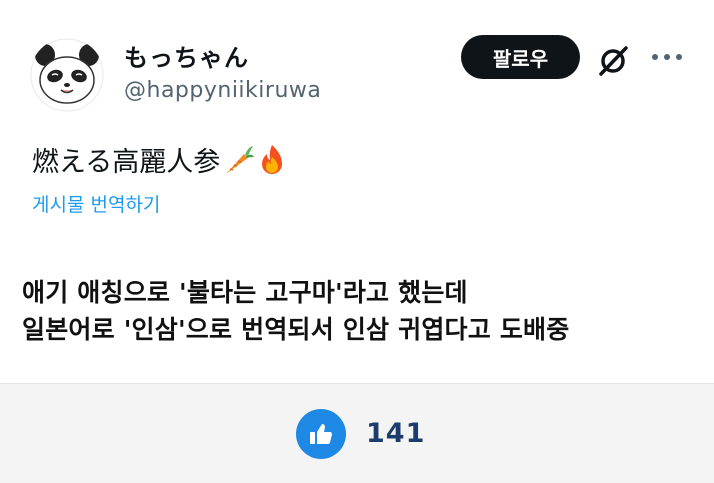 This screenshot has height=483, width=714. Describe the element at coordinates (613, 61) in the screenshot. I see `grok-icon` at that location.